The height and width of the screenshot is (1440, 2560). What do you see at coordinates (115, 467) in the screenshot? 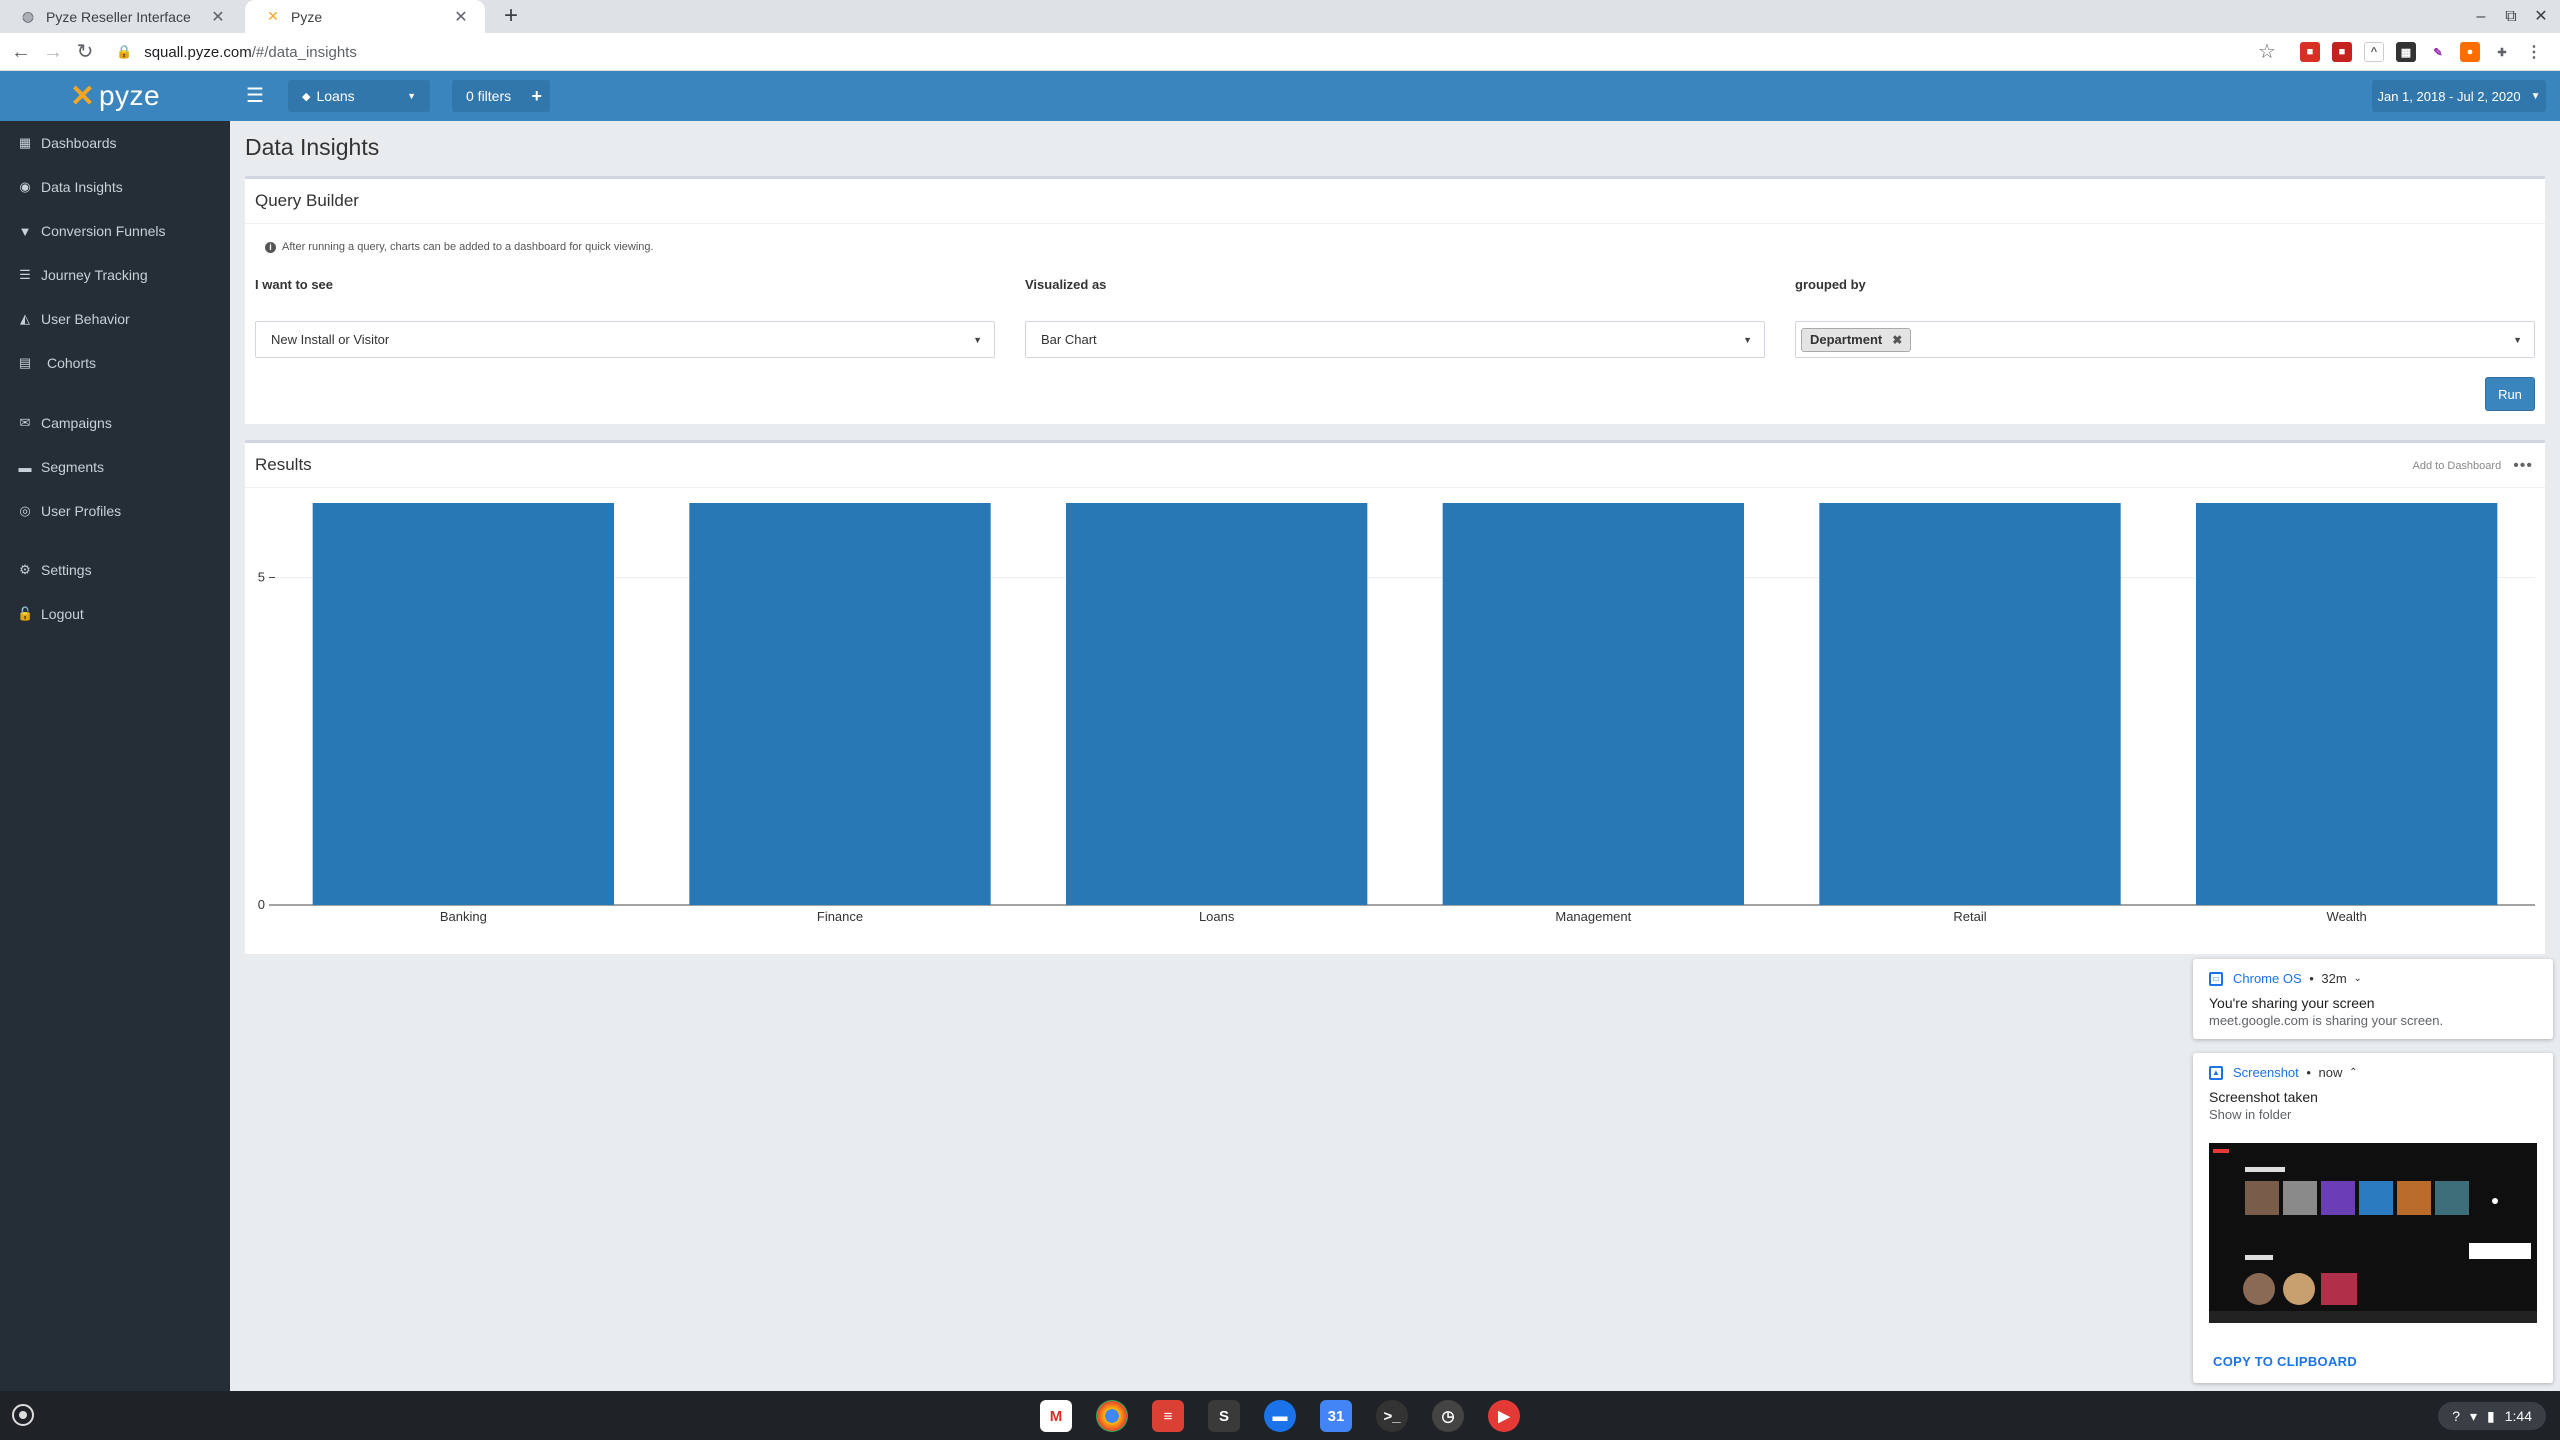
I see `sidebar-item-segments: ▬ Segments` at bounding box center [115, 467].